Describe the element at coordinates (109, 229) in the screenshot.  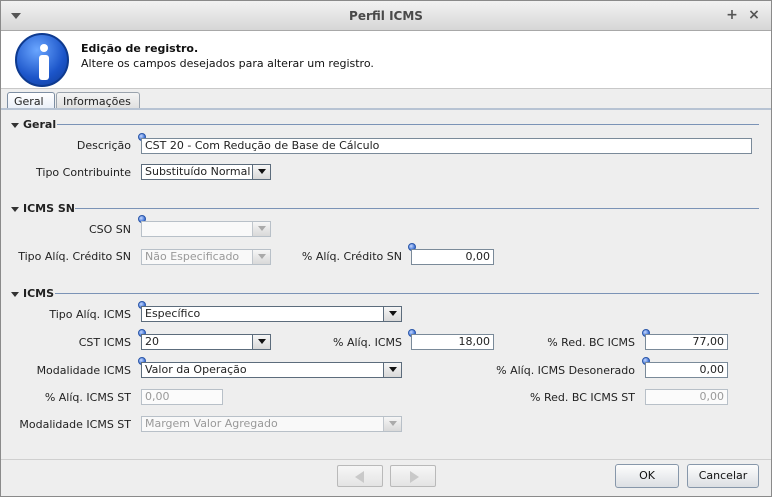
I see `cso-sn-label: CSO SN` at that location.